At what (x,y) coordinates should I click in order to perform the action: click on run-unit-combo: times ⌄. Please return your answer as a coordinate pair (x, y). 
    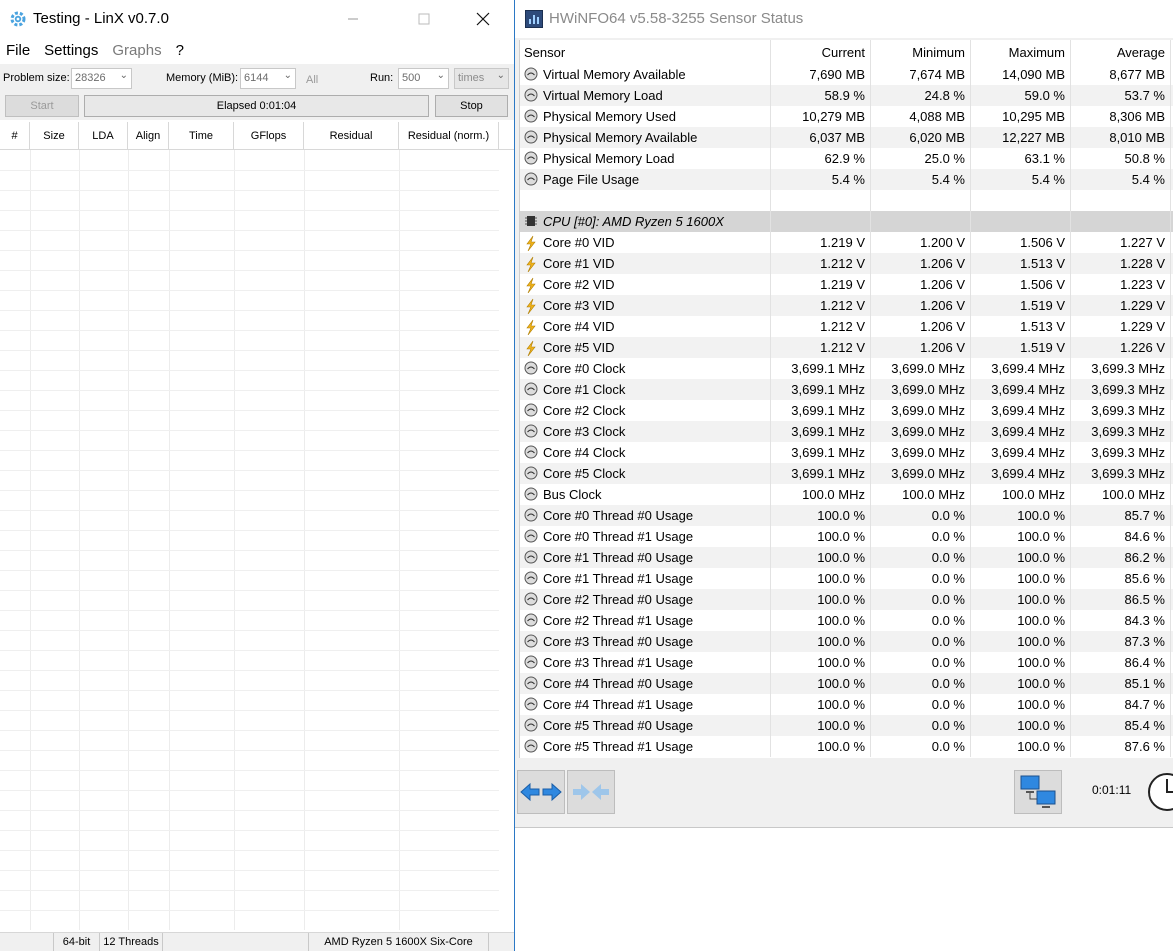
    Looking at the image, I should click on (481, 78).